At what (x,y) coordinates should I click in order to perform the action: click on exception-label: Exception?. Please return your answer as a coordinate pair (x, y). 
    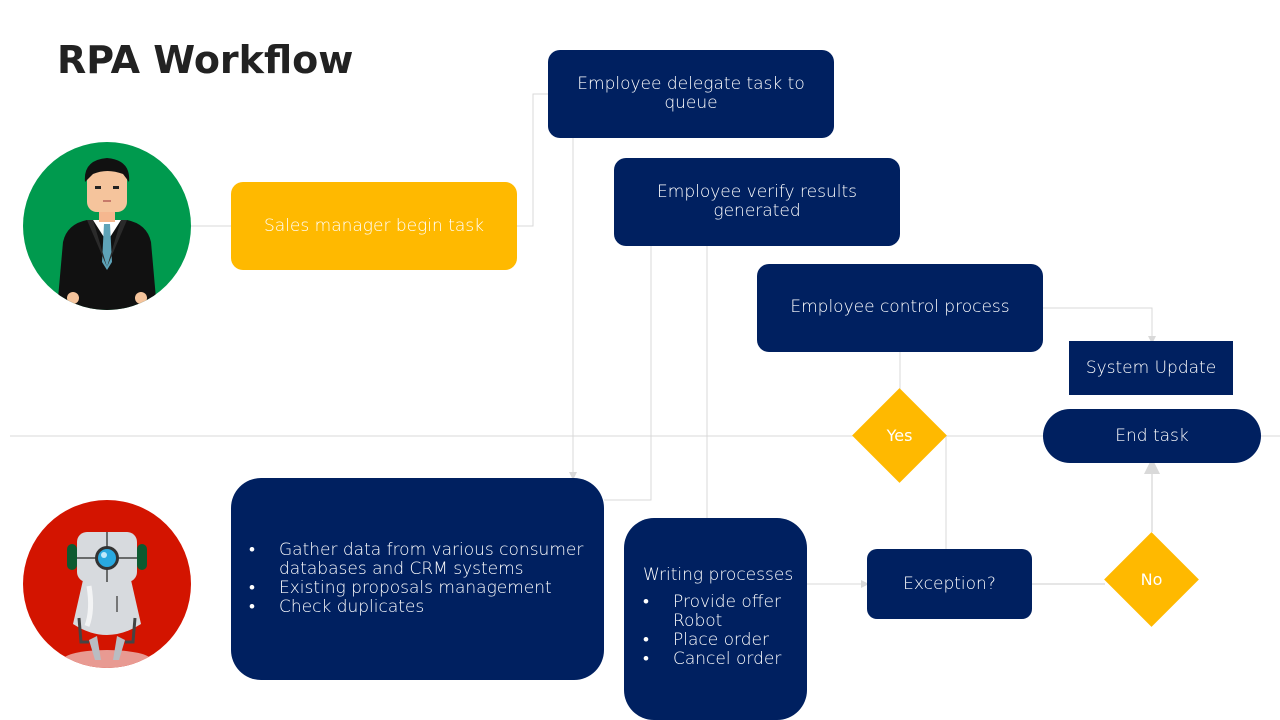
    Looking at the image, I should click on (949, 583).